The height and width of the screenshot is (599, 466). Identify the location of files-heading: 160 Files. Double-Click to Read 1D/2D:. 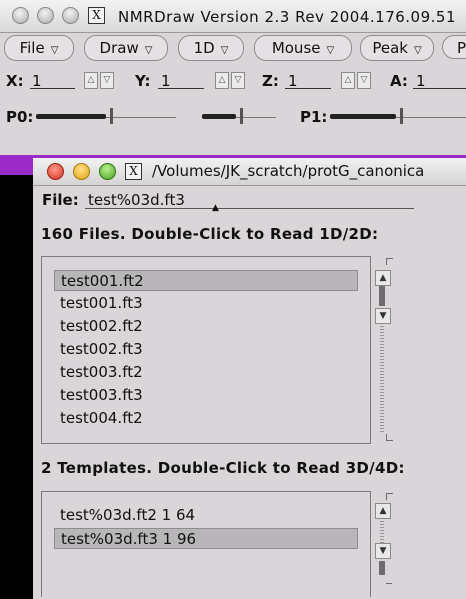
(210, 234).